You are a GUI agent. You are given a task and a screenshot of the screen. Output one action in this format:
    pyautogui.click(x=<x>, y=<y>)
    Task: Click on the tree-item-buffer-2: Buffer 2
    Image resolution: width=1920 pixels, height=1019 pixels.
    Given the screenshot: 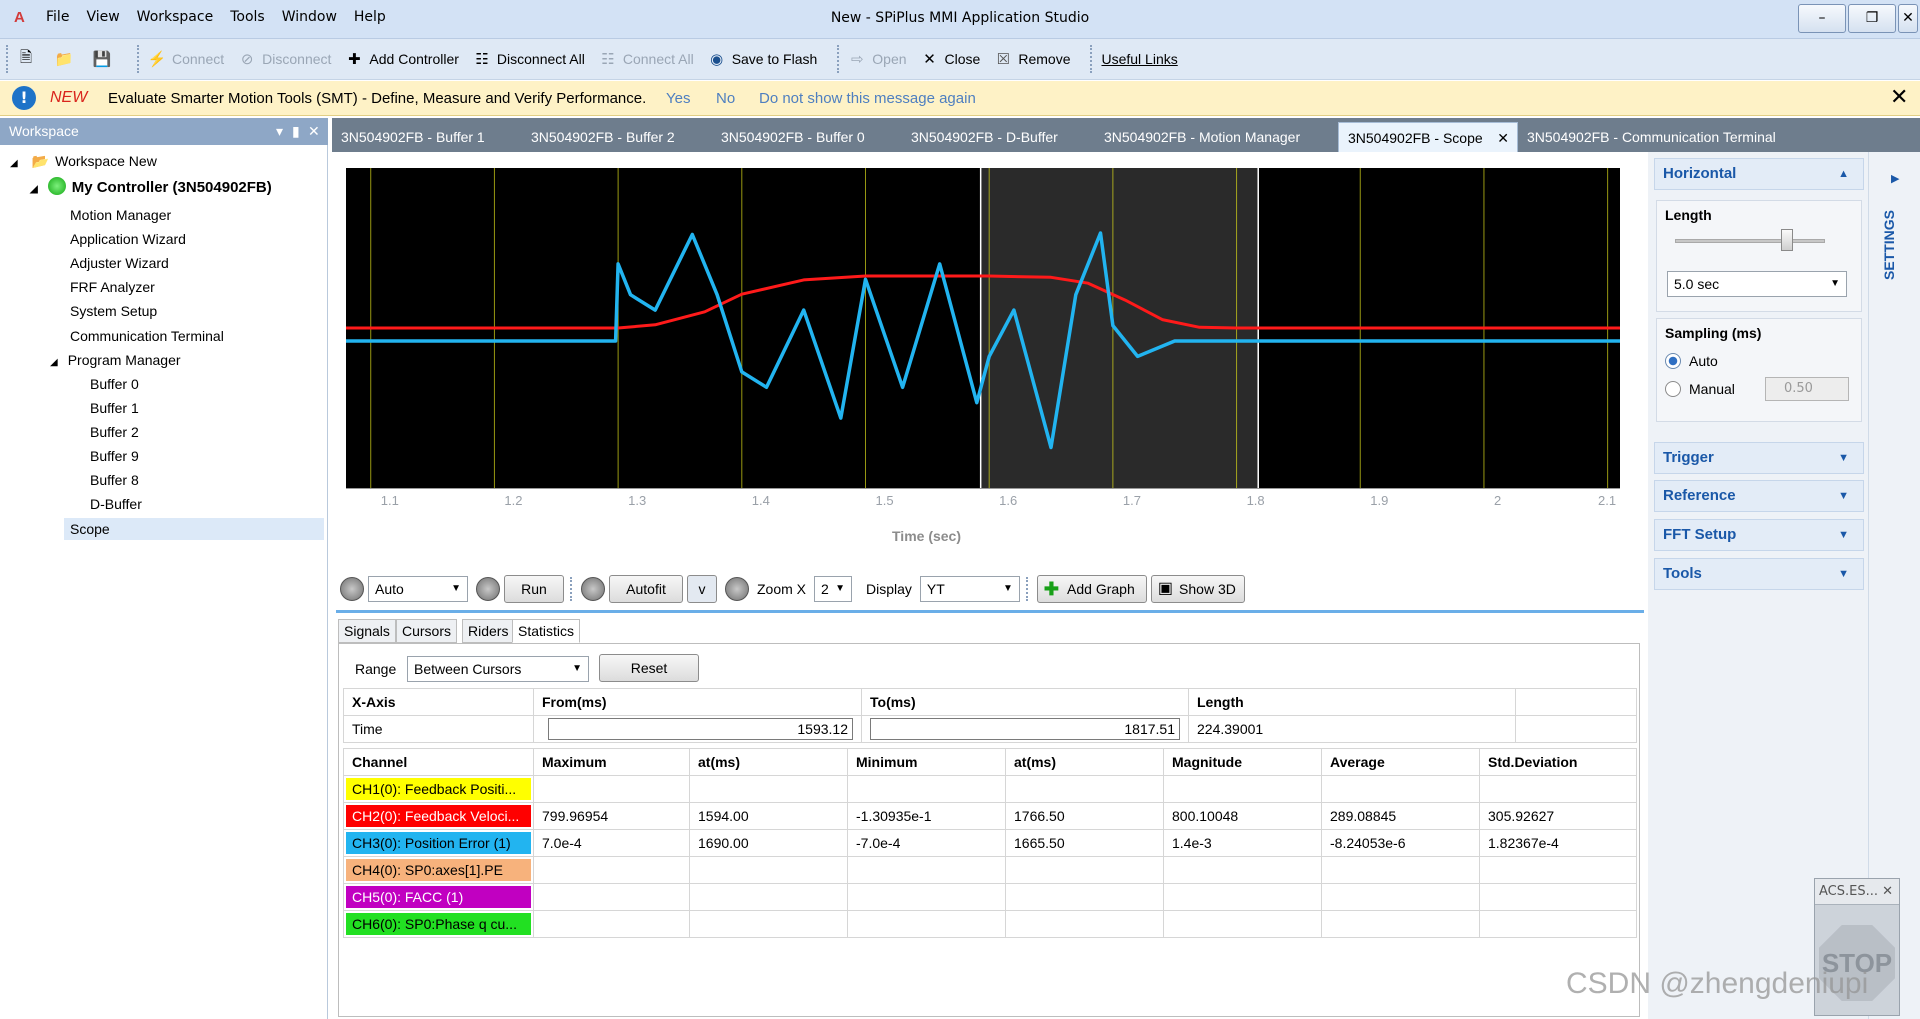 What is the action you would take?
    pyautogui.click(x=114, y=432)
    